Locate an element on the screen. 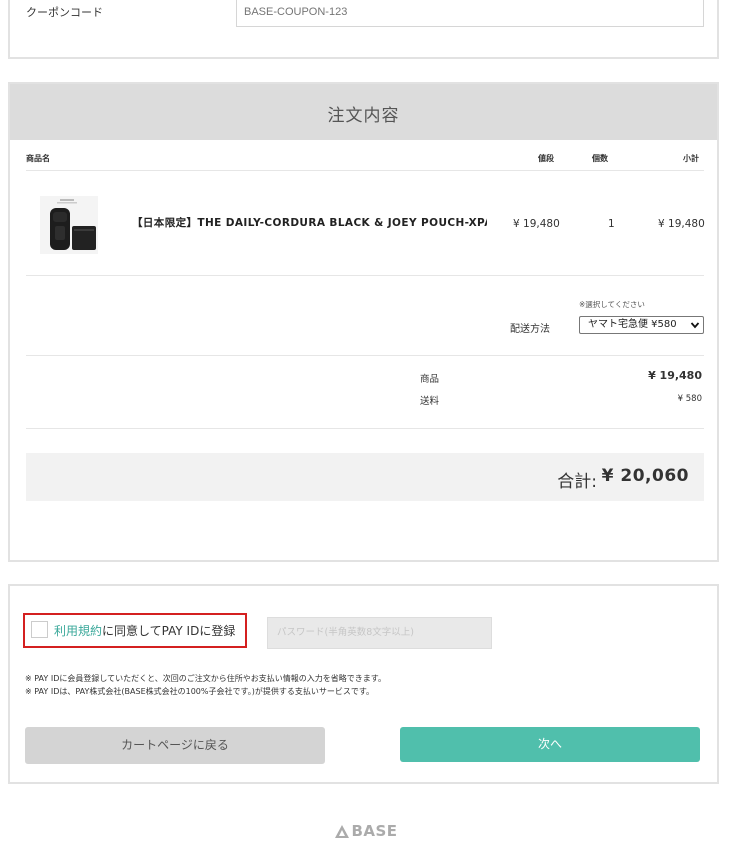 This screenshot has height=850, width=733. item-quantity: 1 is located at coordinates (611, 224).